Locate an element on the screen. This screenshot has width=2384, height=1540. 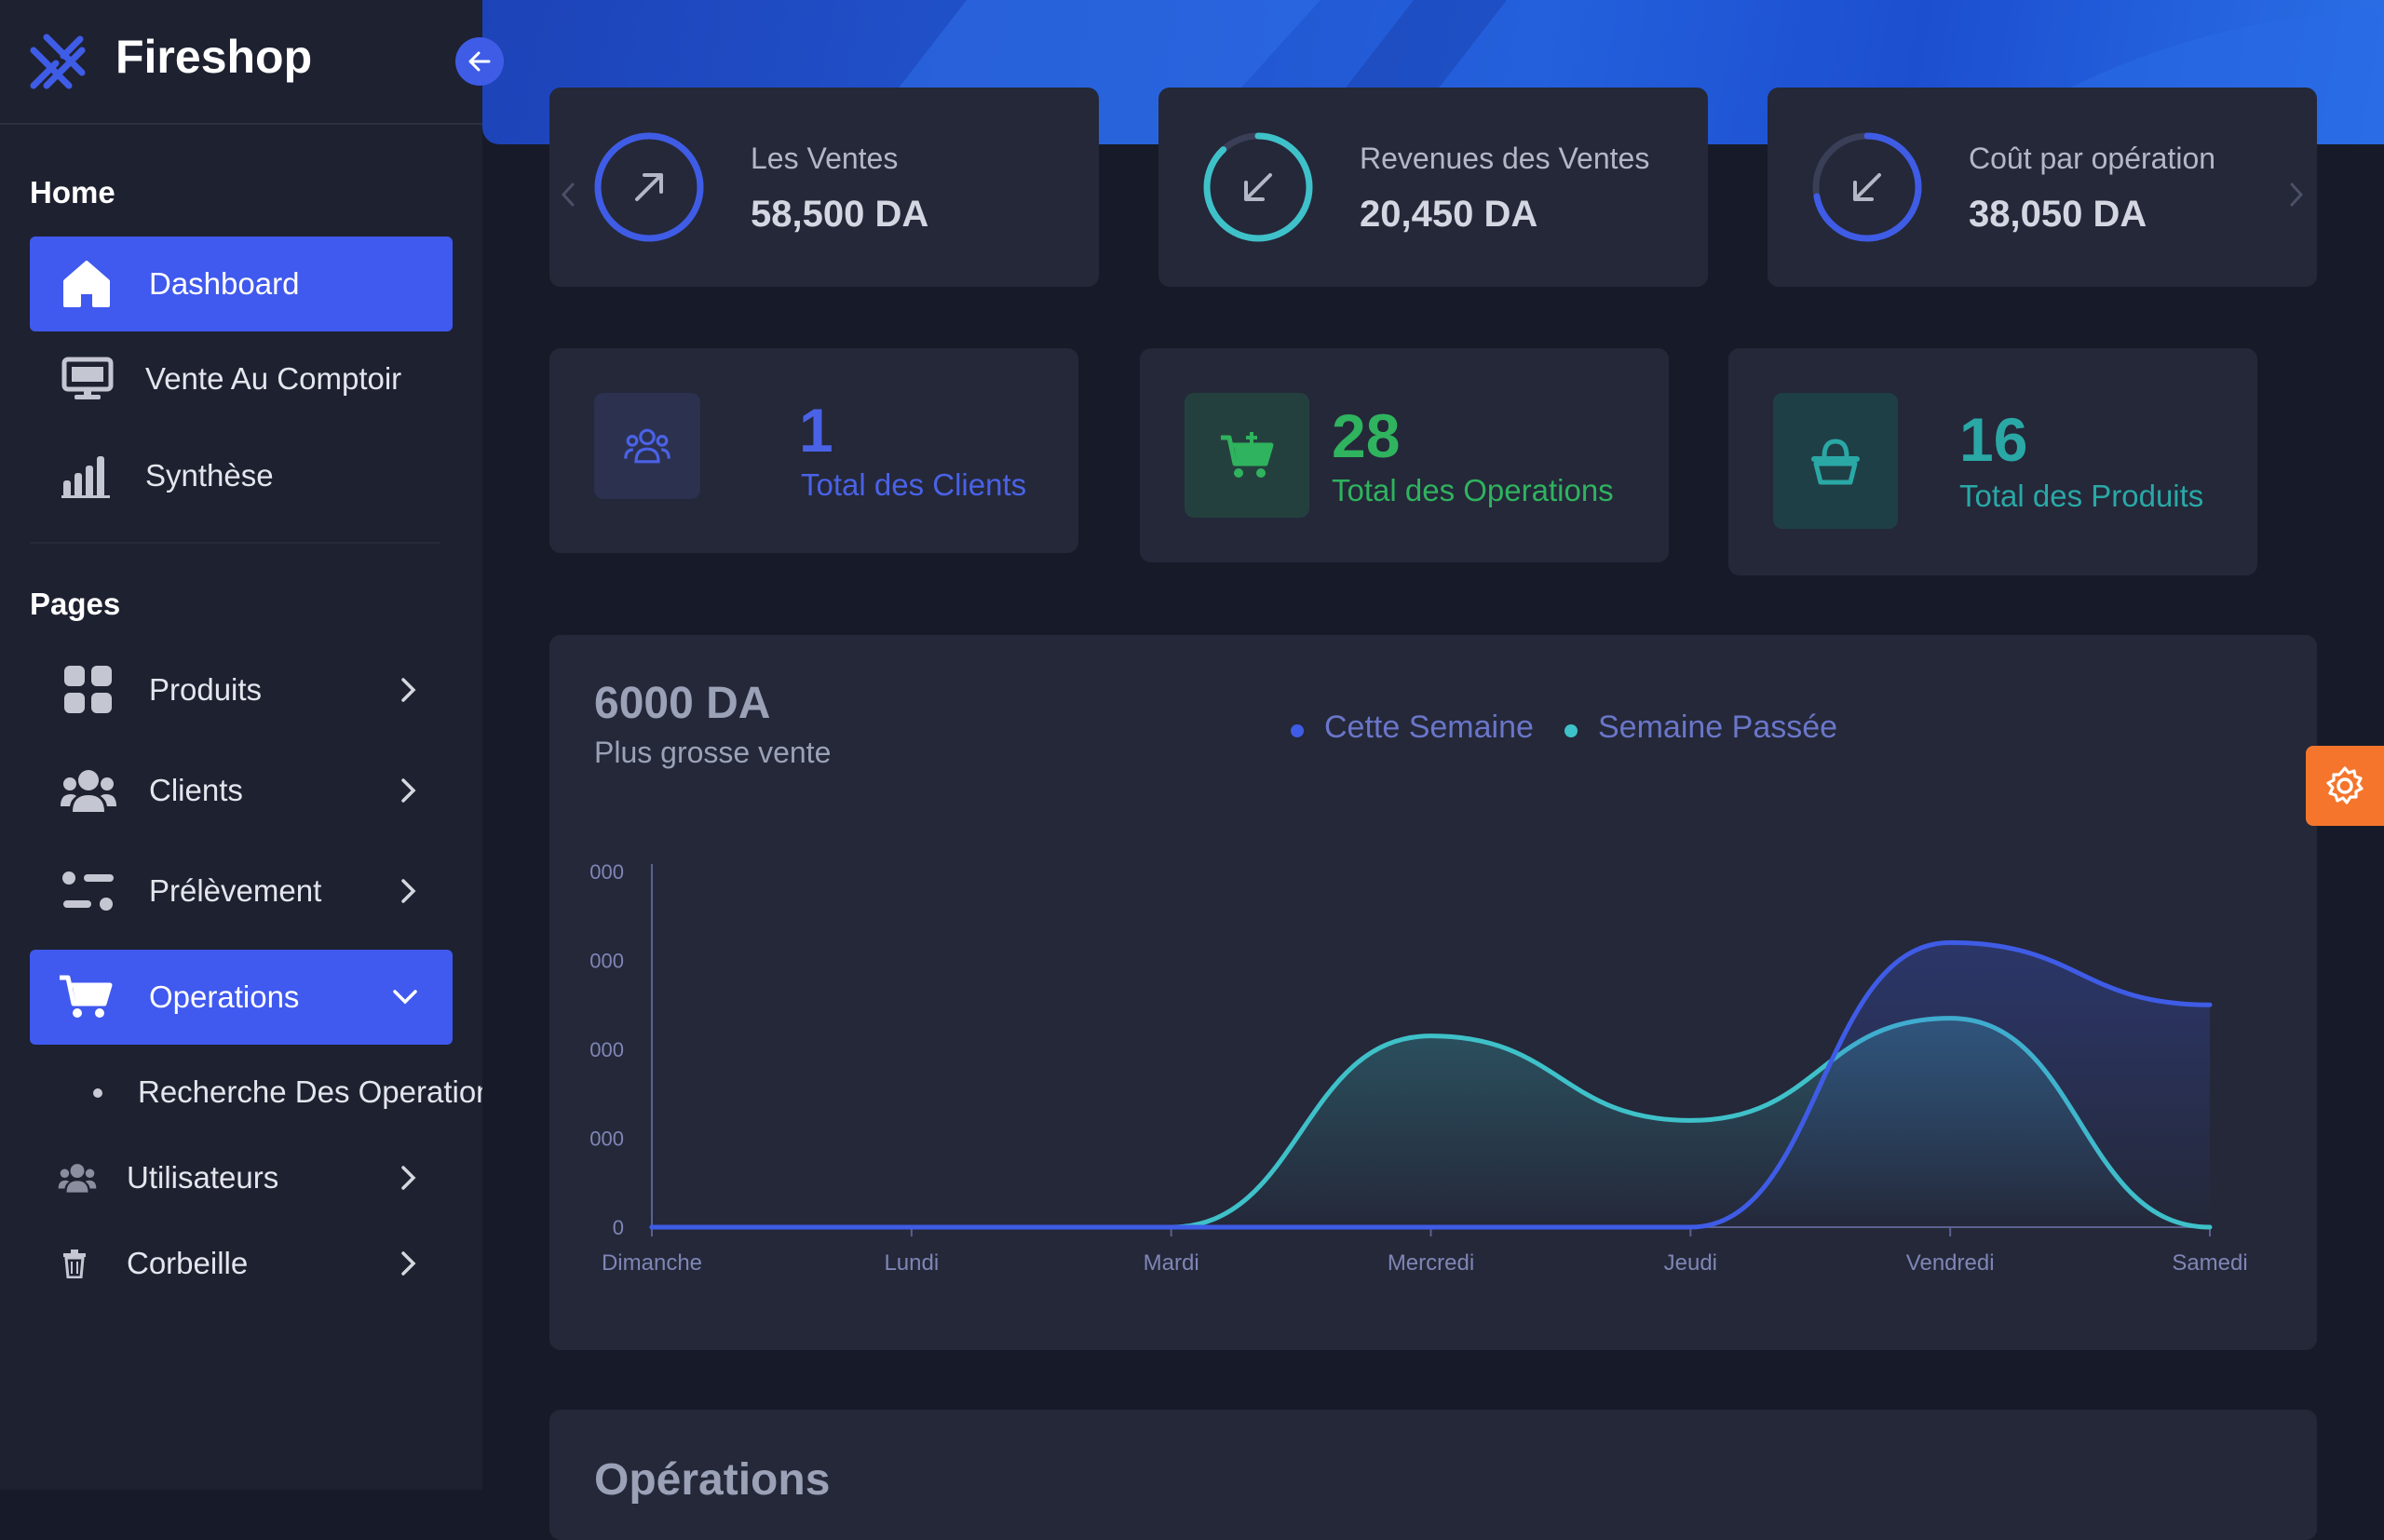
stat-card-revenues: Revenues des Ventes 20,450 DA is located at coordinates (1433, 188).